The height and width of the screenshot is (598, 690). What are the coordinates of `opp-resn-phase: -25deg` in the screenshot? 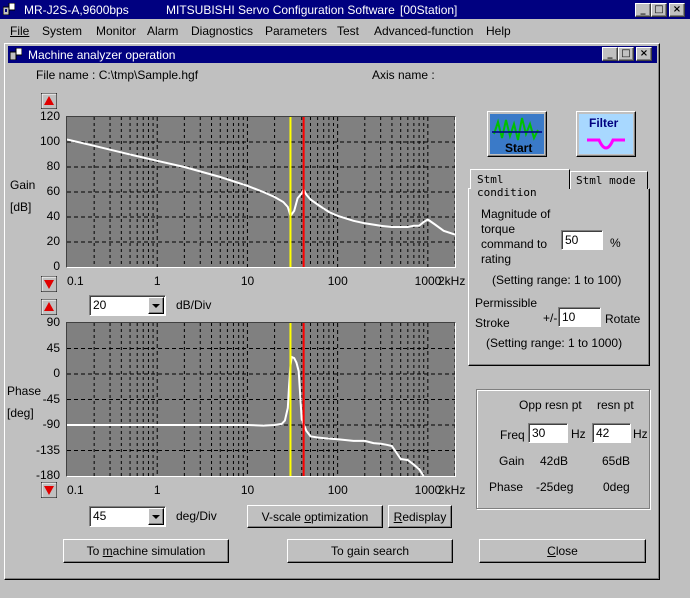 It's located at (555, 487).